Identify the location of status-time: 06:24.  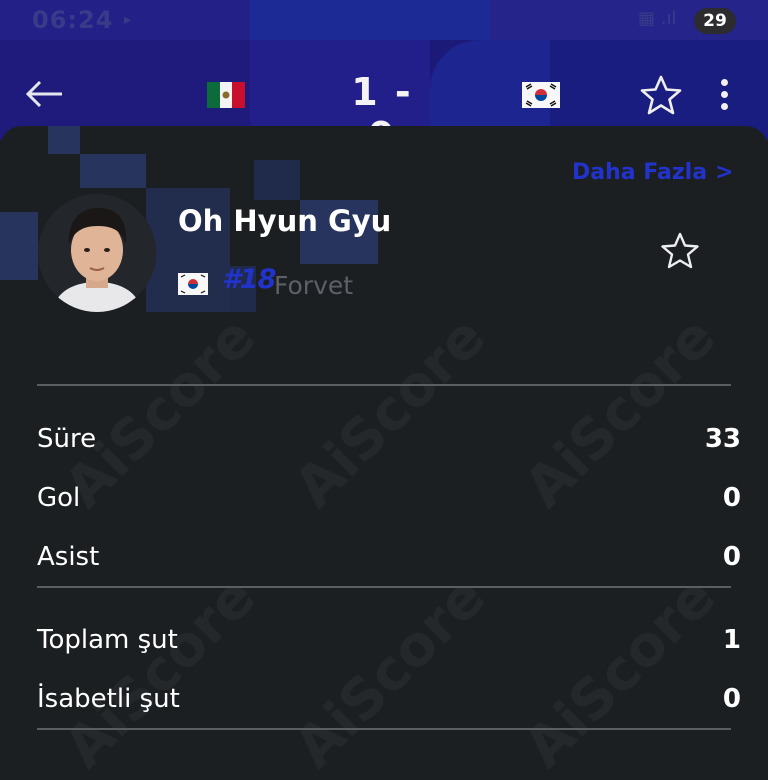
(73, 20).